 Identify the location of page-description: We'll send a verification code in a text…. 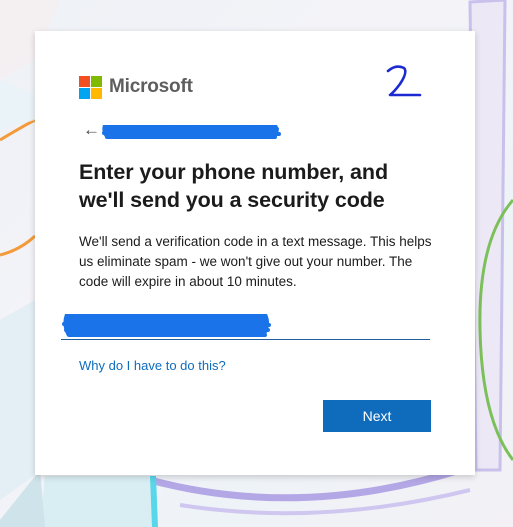
(255, 261).